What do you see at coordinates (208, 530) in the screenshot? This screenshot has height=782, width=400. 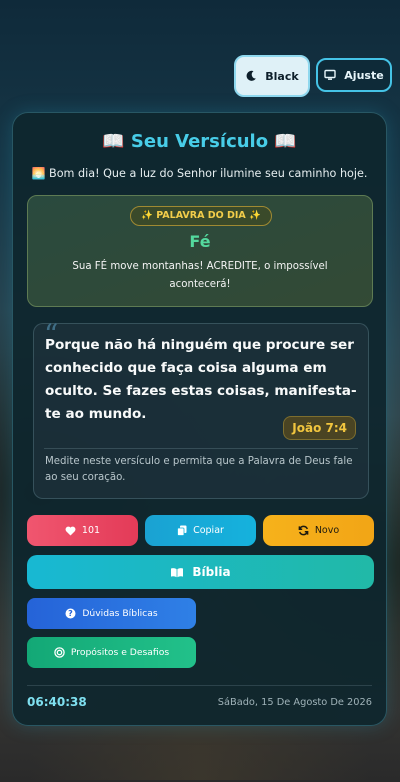 I see `copy-label: Copiar` at bounding box center [208, 530].